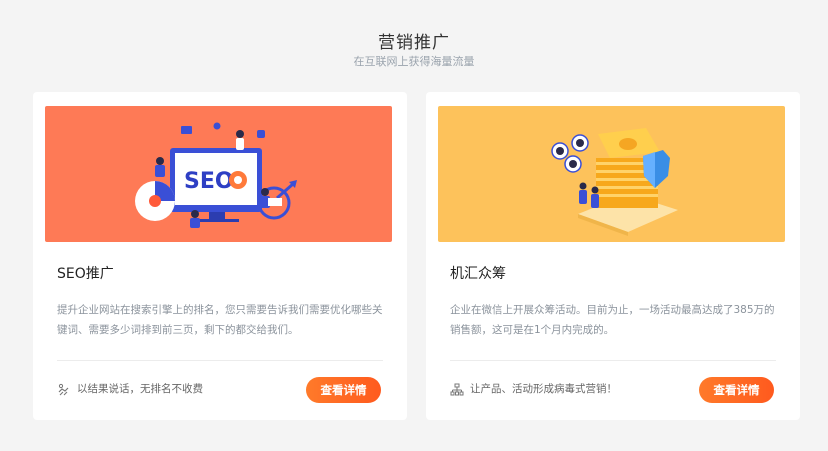 This screenshot has width=828, height=451. What do you see at coordinates (478, 274) in the screenshot?
I see `card-title: 机汇众筹` at bounding box center [478, 274].